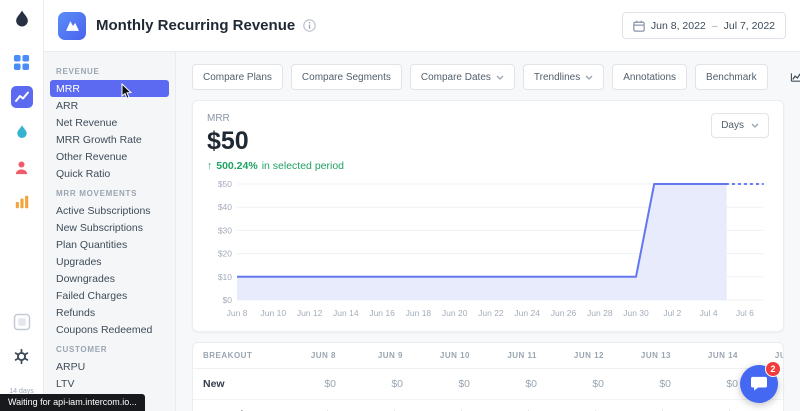  What do you see at coordinates (22, 62) in the screenshot?
I see `dashboard-grid-icon` at bounding box center [22, 62].